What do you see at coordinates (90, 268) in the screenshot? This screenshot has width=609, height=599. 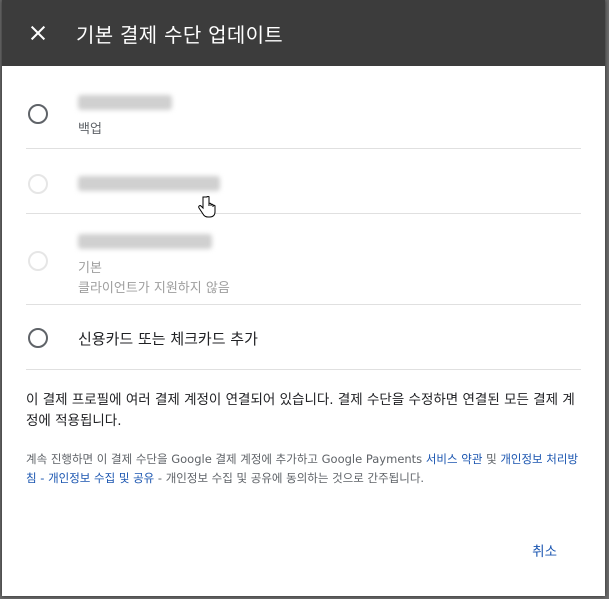 I see `primary-label: 기본` at bounding box center [90, 268].